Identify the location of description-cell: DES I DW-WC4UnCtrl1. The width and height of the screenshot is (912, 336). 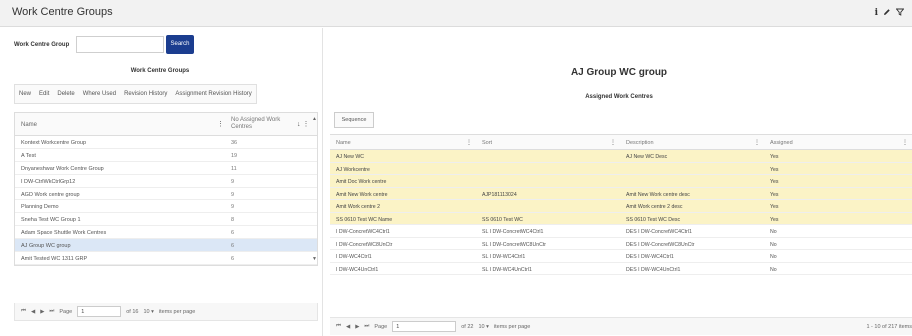
(653, 269).